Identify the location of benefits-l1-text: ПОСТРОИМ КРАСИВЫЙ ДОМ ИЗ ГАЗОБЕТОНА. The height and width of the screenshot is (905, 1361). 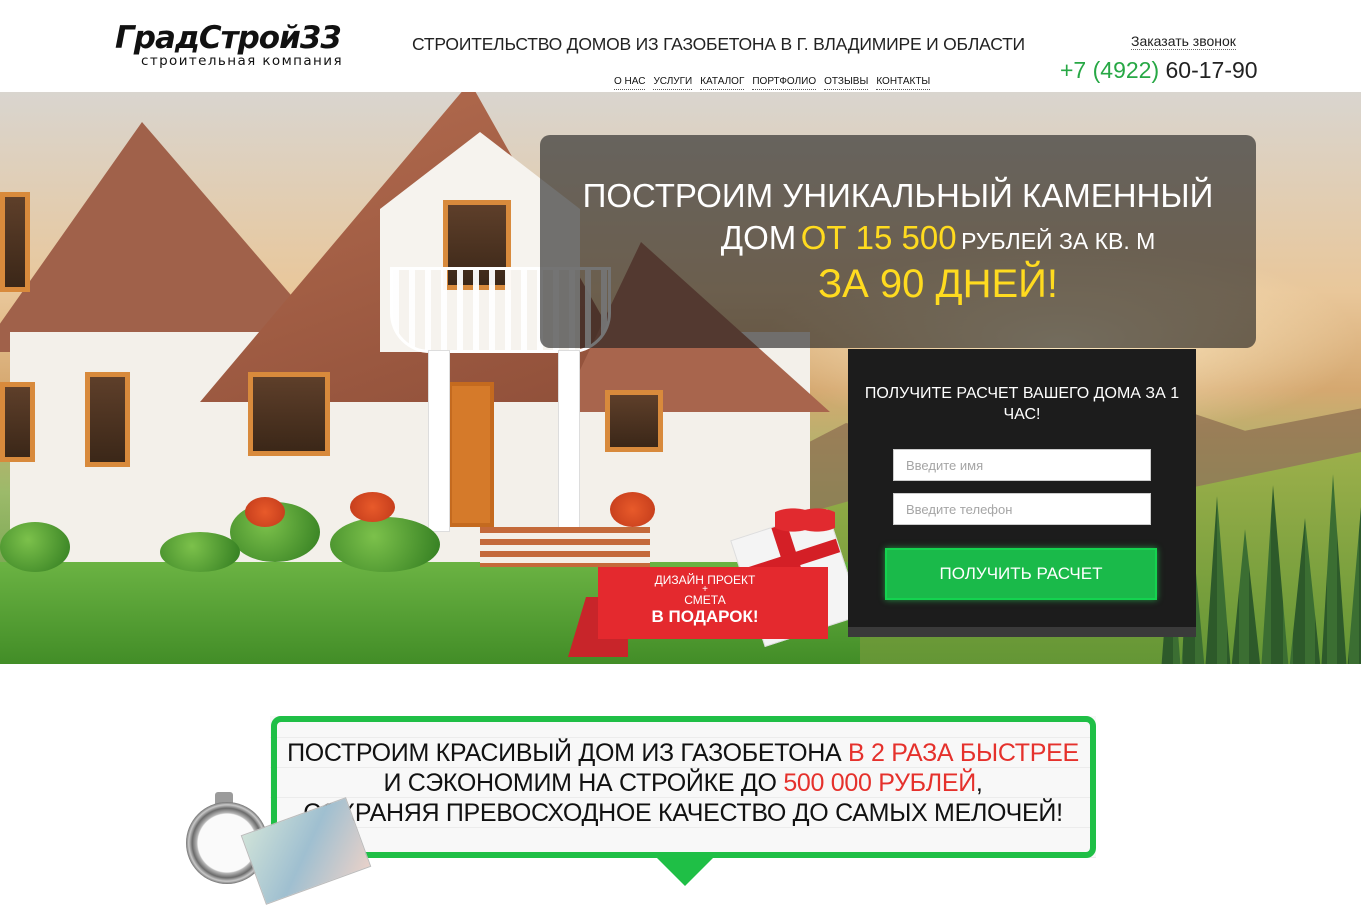
(564, 753).